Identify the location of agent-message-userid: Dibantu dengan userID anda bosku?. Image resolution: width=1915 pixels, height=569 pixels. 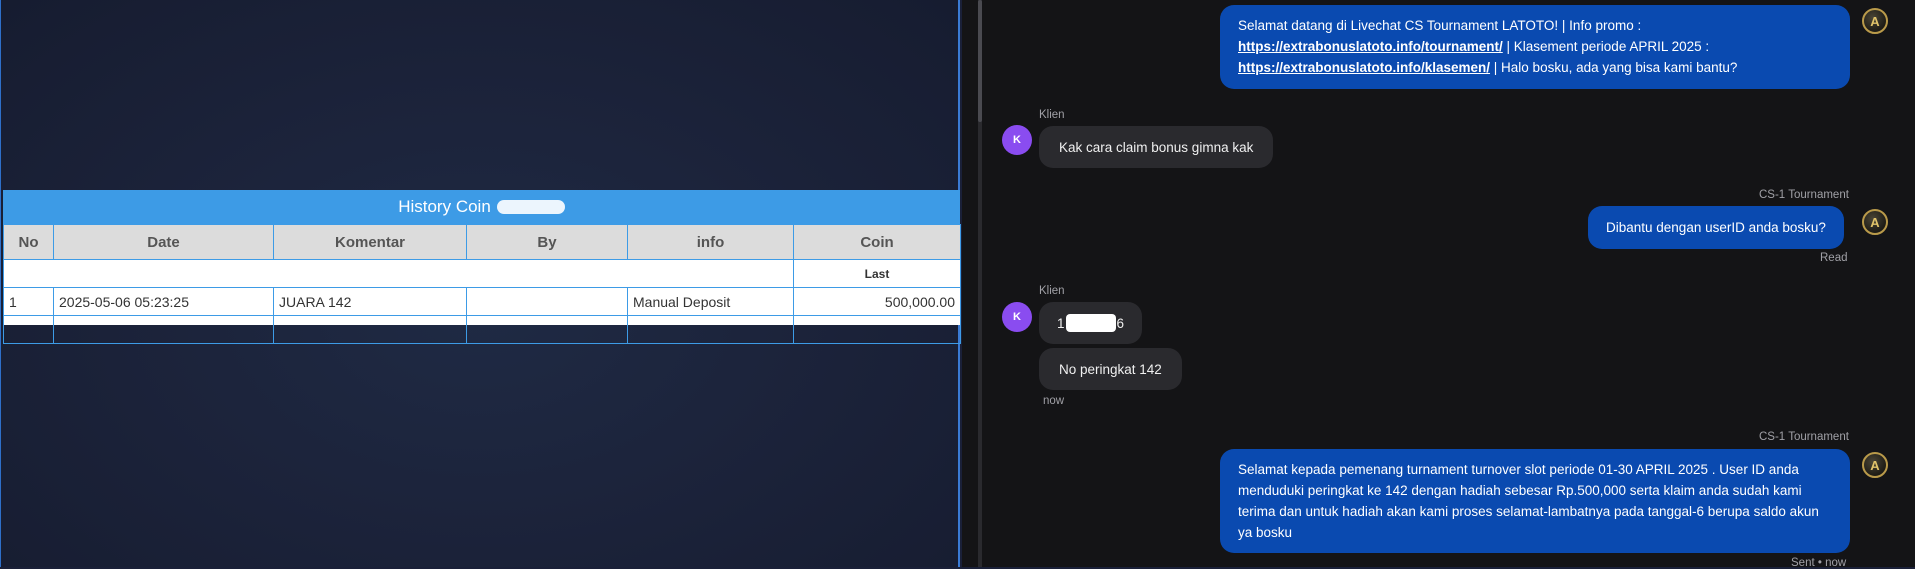
(1716, 227).